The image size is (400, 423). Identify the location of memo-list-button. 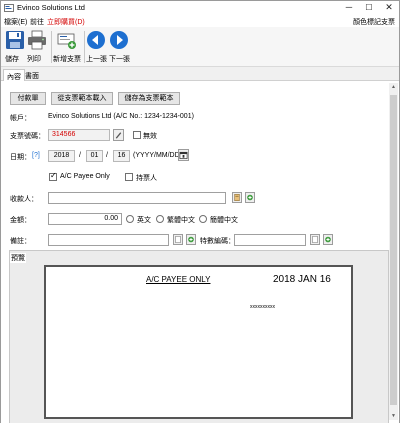
(178, 239).